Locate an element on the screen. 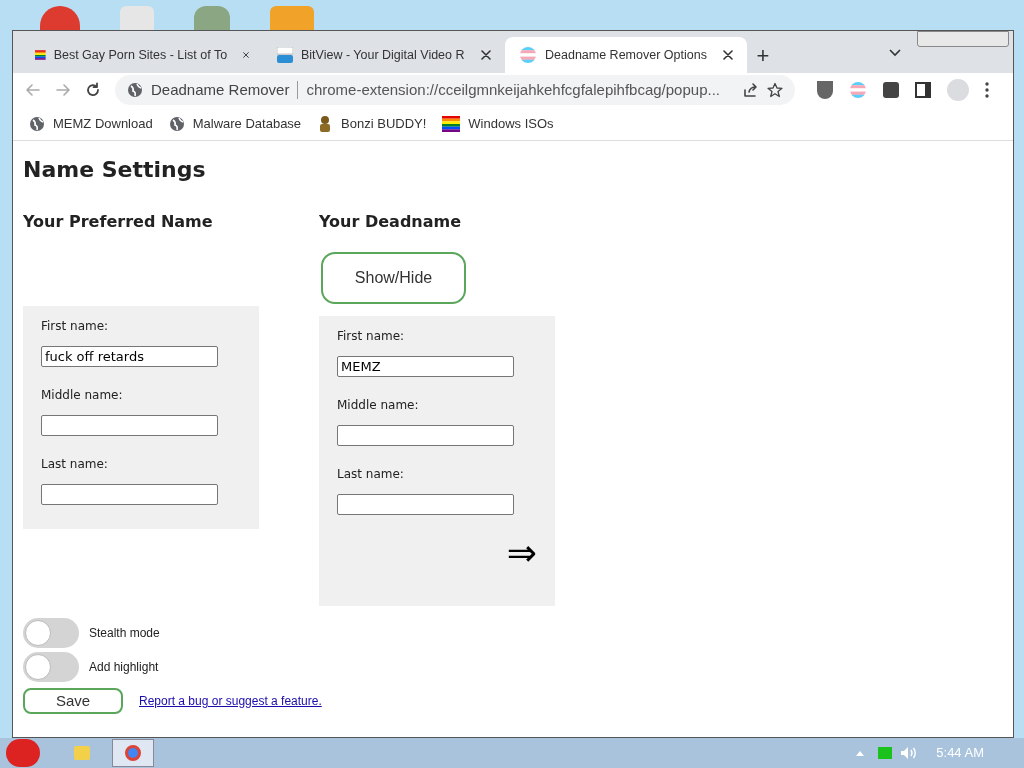 Image resolution: width=1024 pixels, height=768 pixels. name-input: MEMZ is located at coordinates (425, 366).